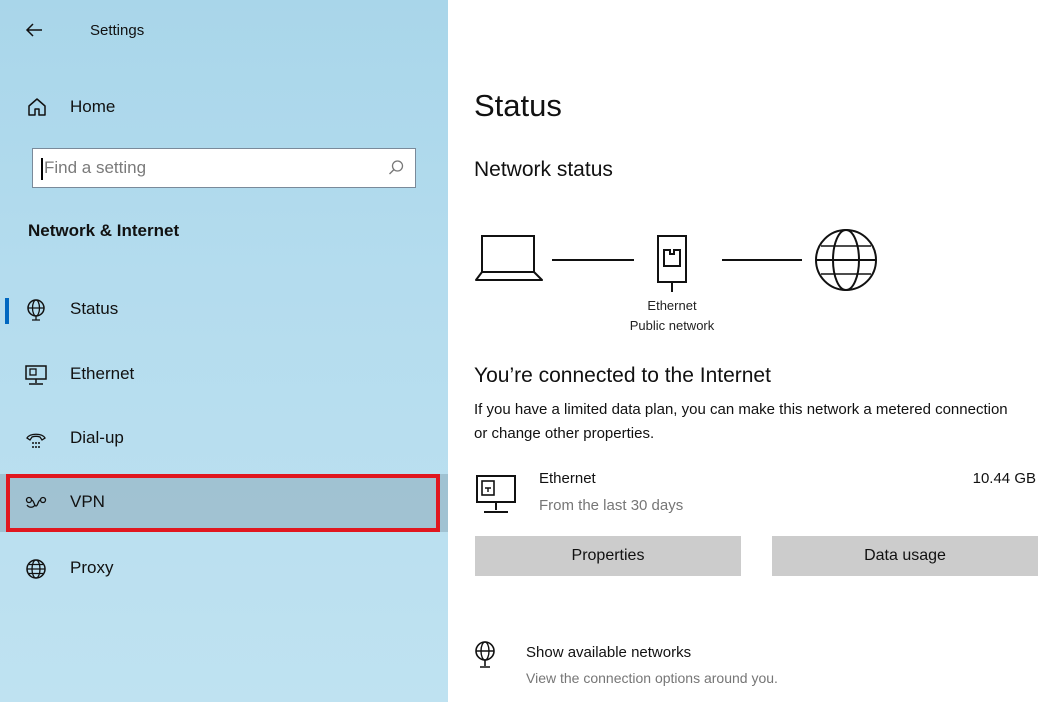 Image resolution: width=1040 pixels, height=702 pixels. I want to click on sidebar-item-label: Ethernet, so click(102, 373).